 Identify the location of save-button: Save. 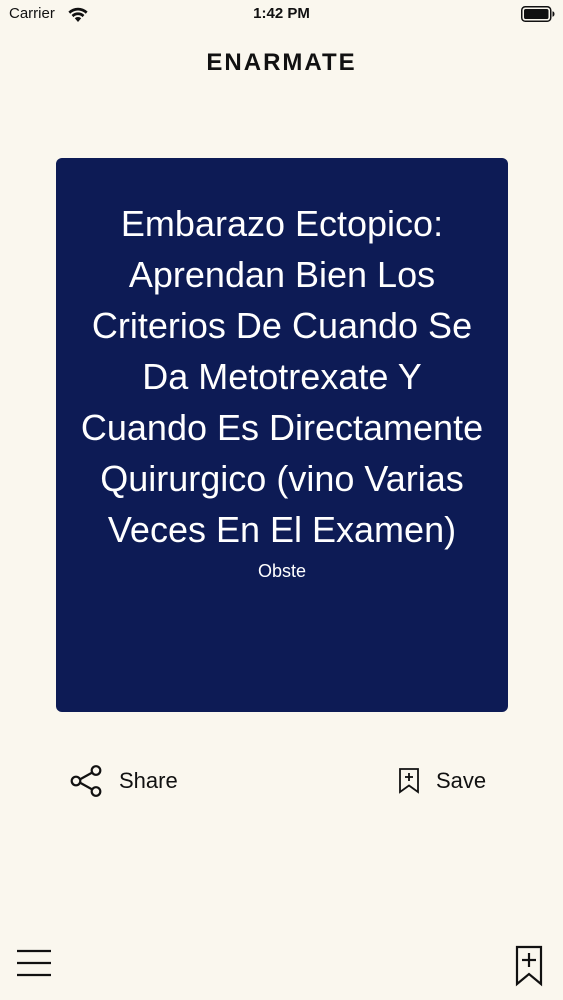
(442, 781).